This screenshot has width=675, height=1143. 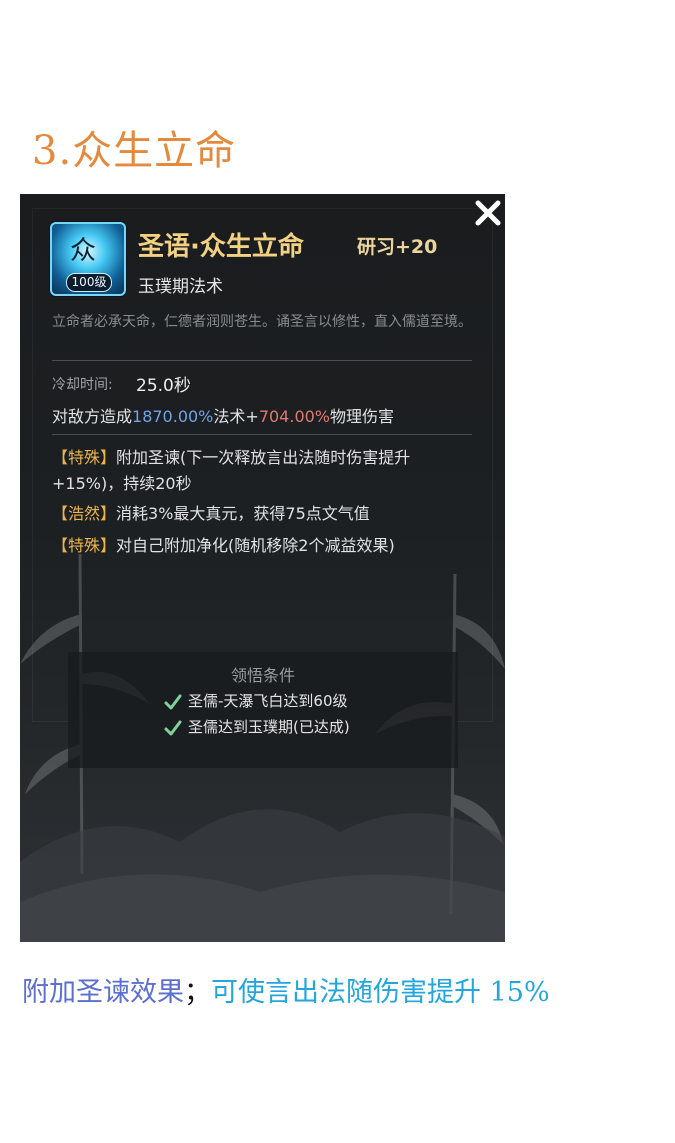 I want to click on condition-text: 圣儒达到玉璞期(已达成), so click(x=269, y=727).